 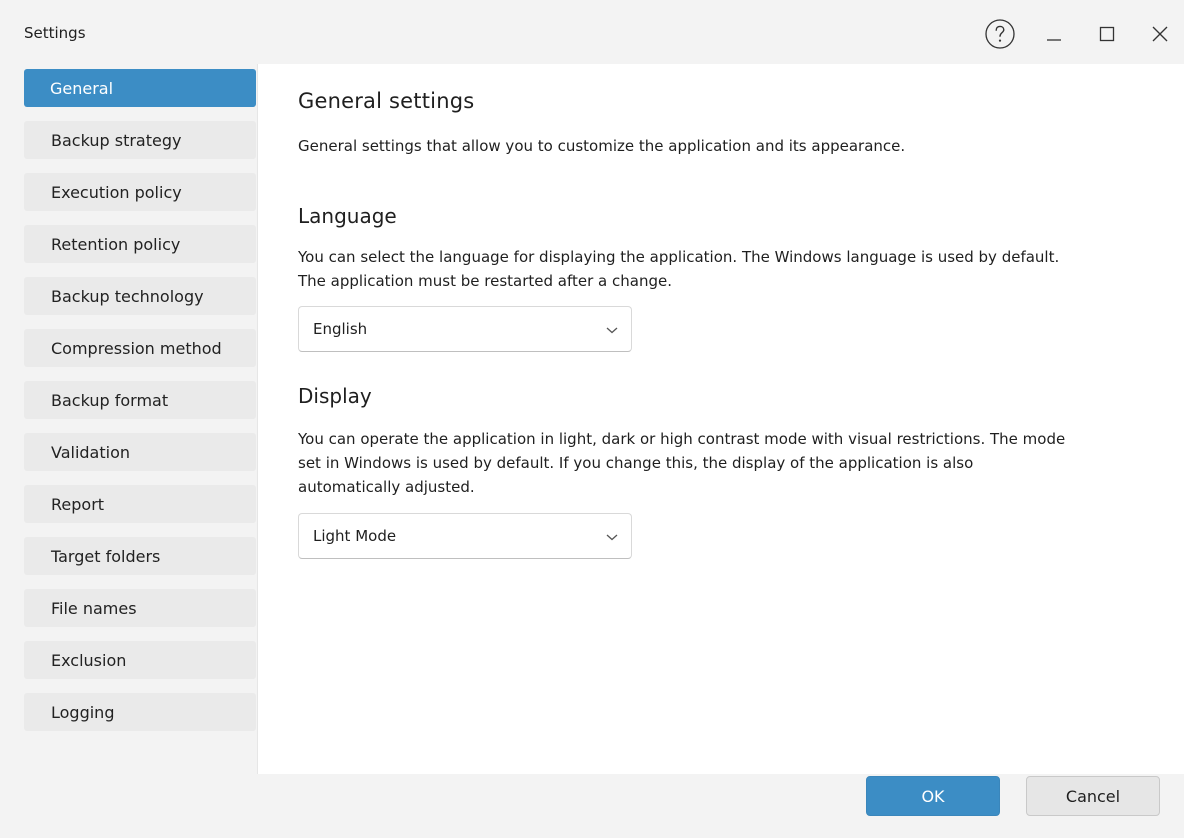 What do you see at coordinates (335, 396) in the screenshot?
I see `display-heading: Display` at bounding box center [335, 396].